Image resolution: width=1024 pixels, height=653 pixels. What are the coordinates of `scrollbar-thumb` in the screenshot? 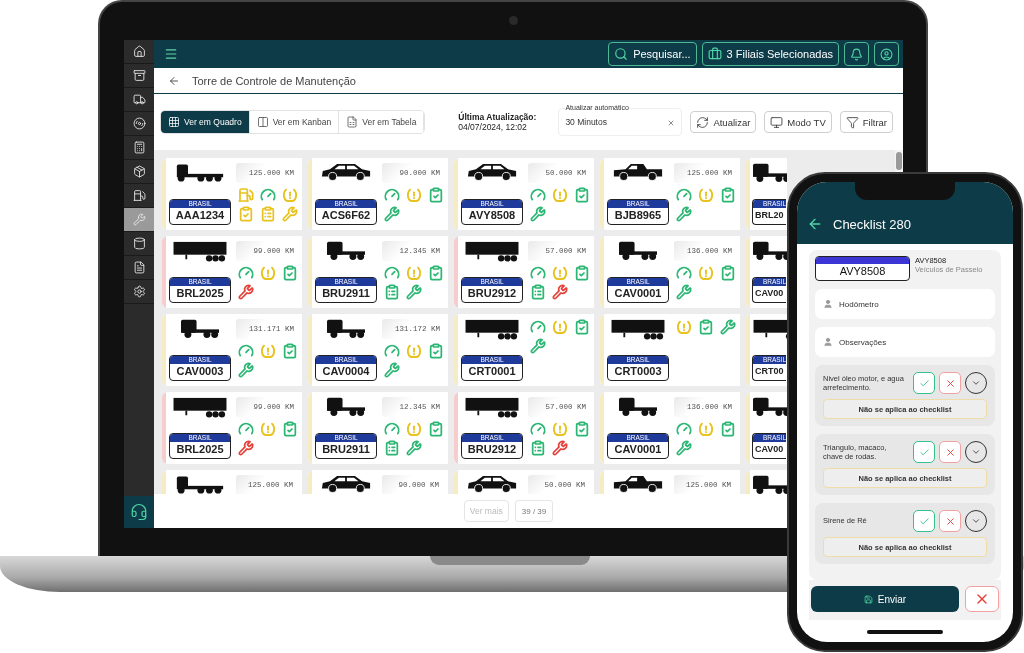 It's located at (899, 161).